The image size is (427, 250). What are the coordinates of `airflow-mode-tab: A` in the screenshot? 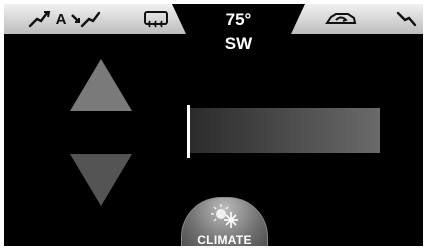 It's located at (65, 19).